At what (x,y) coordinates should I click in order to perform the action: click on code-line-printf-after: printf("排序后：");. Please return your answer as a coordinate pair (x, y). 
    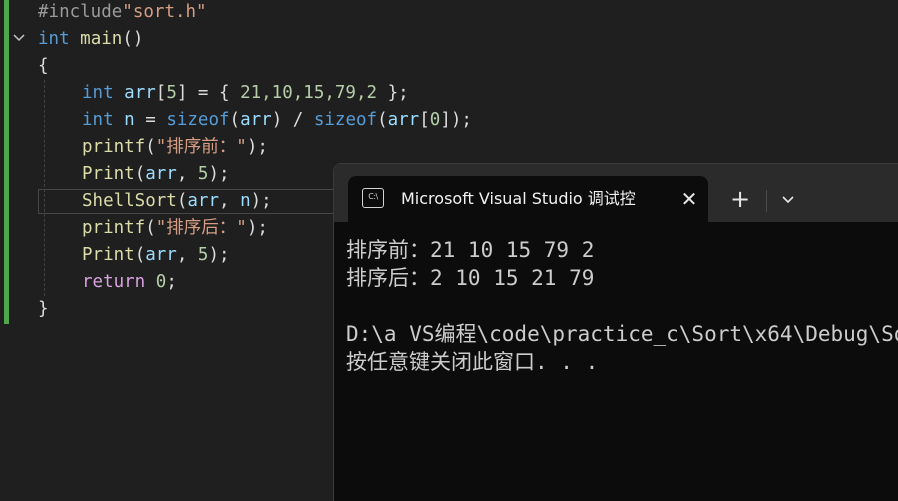
    Looking at the image, I should click on (175, 228).